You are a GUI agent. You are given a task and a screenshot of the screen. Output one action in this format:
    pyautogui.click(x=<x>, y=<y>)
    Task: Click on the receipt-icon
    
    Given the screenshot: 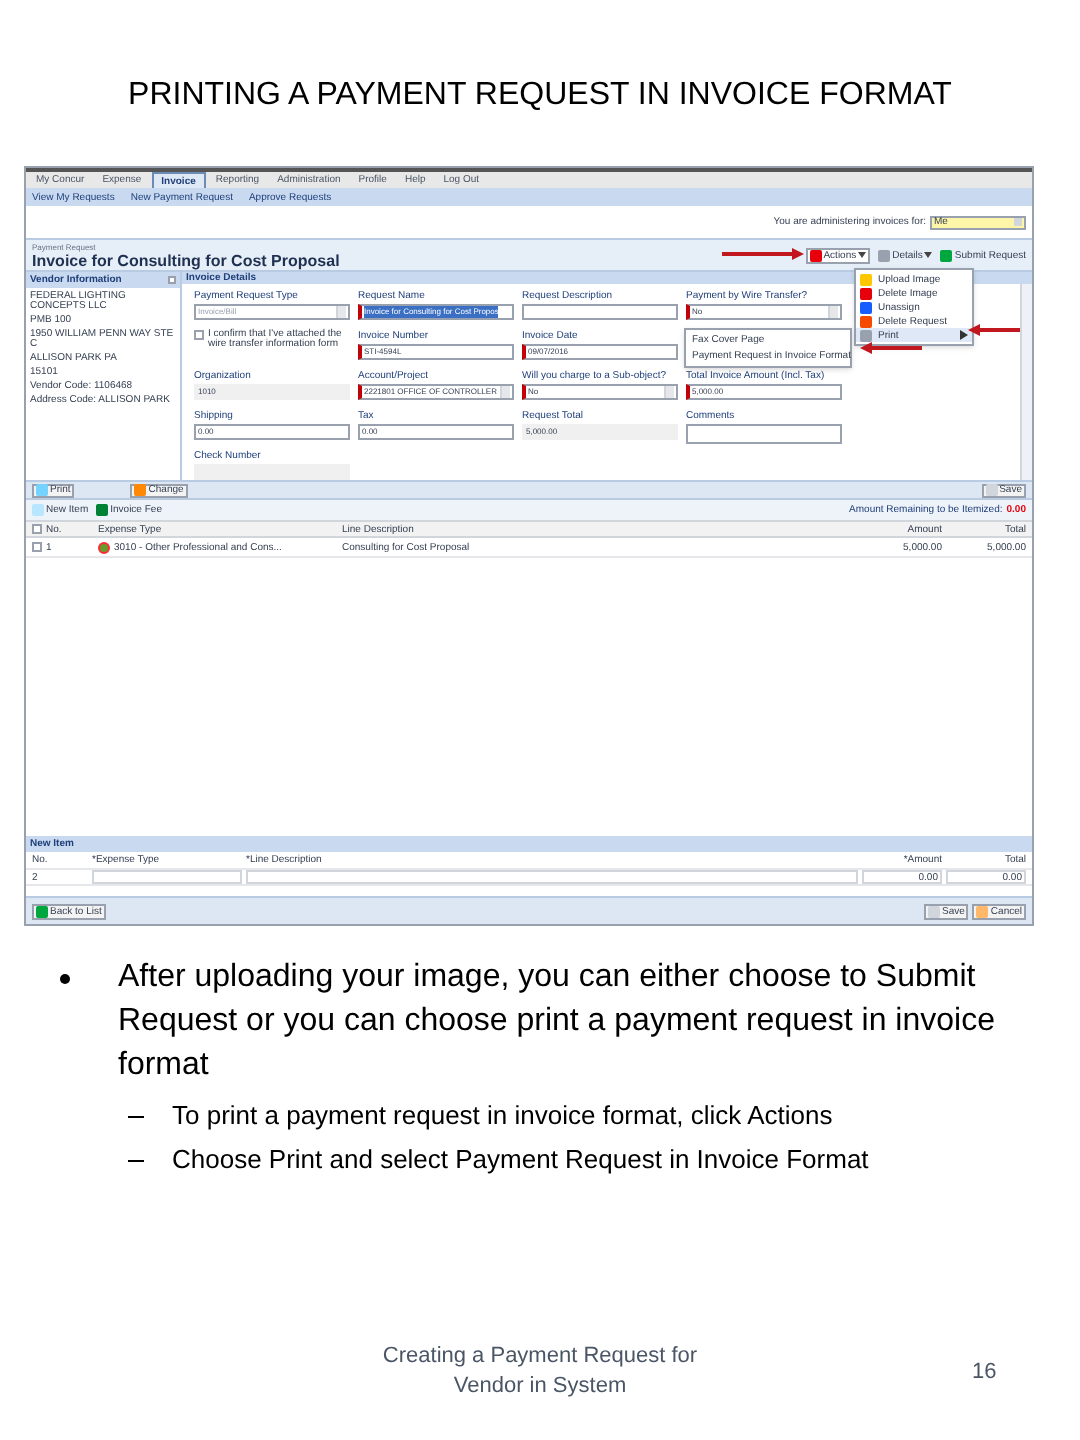 What is the action you would take?
    pyautogui.click(x=104, y=547)
    